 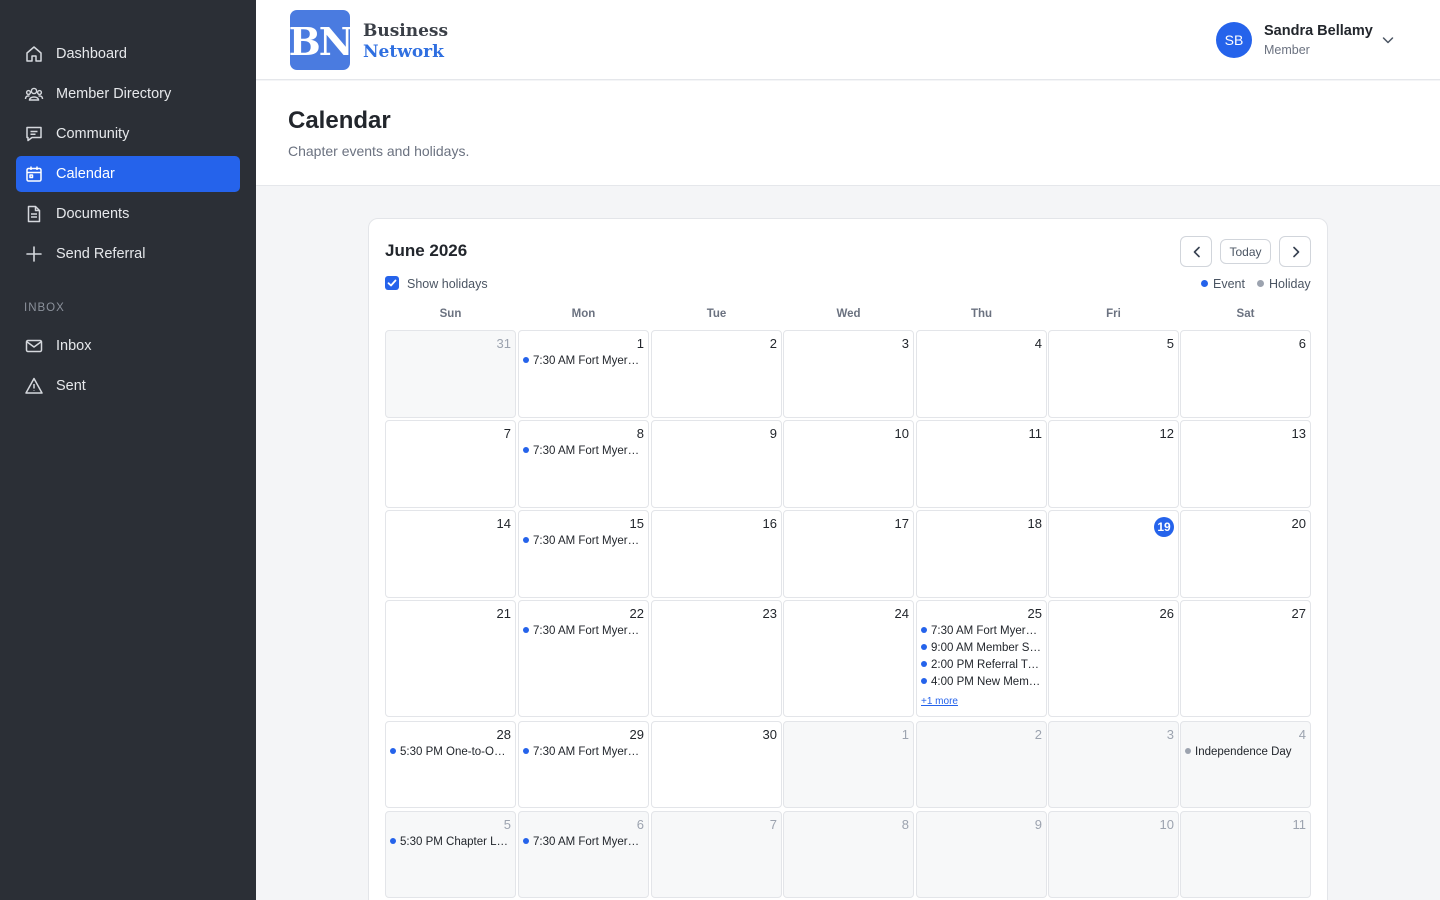 What do you see at coordinates (450, 658) in the screenshot?
I see `calendar-day-cell: 21` at bounding box center [450, 658].